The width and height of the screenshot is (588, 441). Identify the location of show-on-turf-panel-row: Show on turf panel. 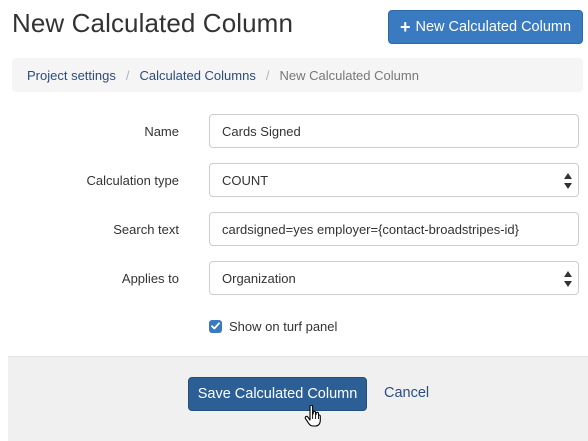
(273, 326).